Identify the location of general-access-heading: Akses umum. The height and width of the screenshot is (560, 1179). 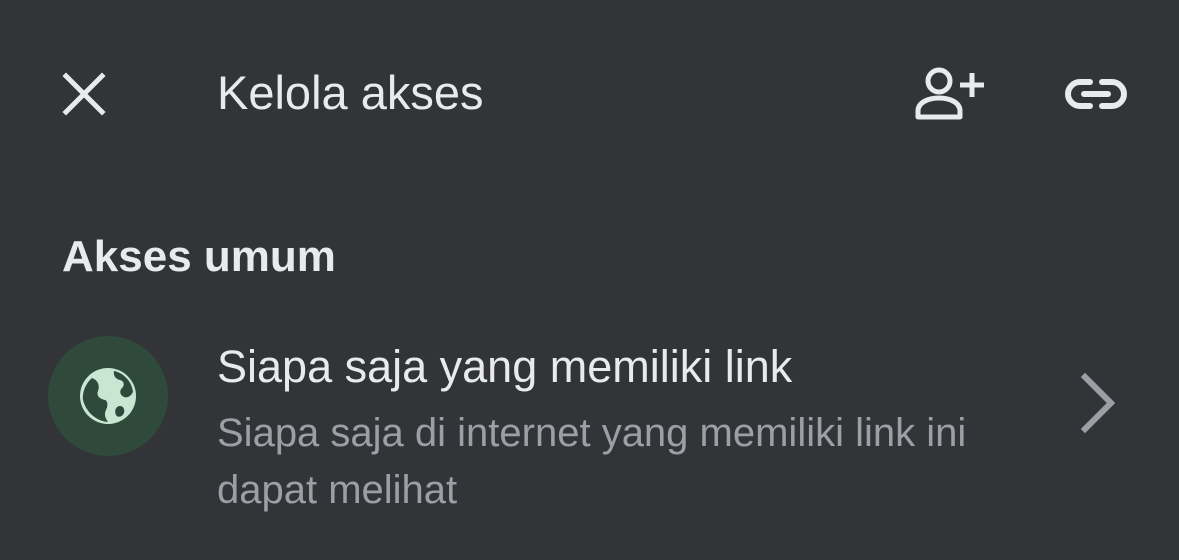
(199, 256).